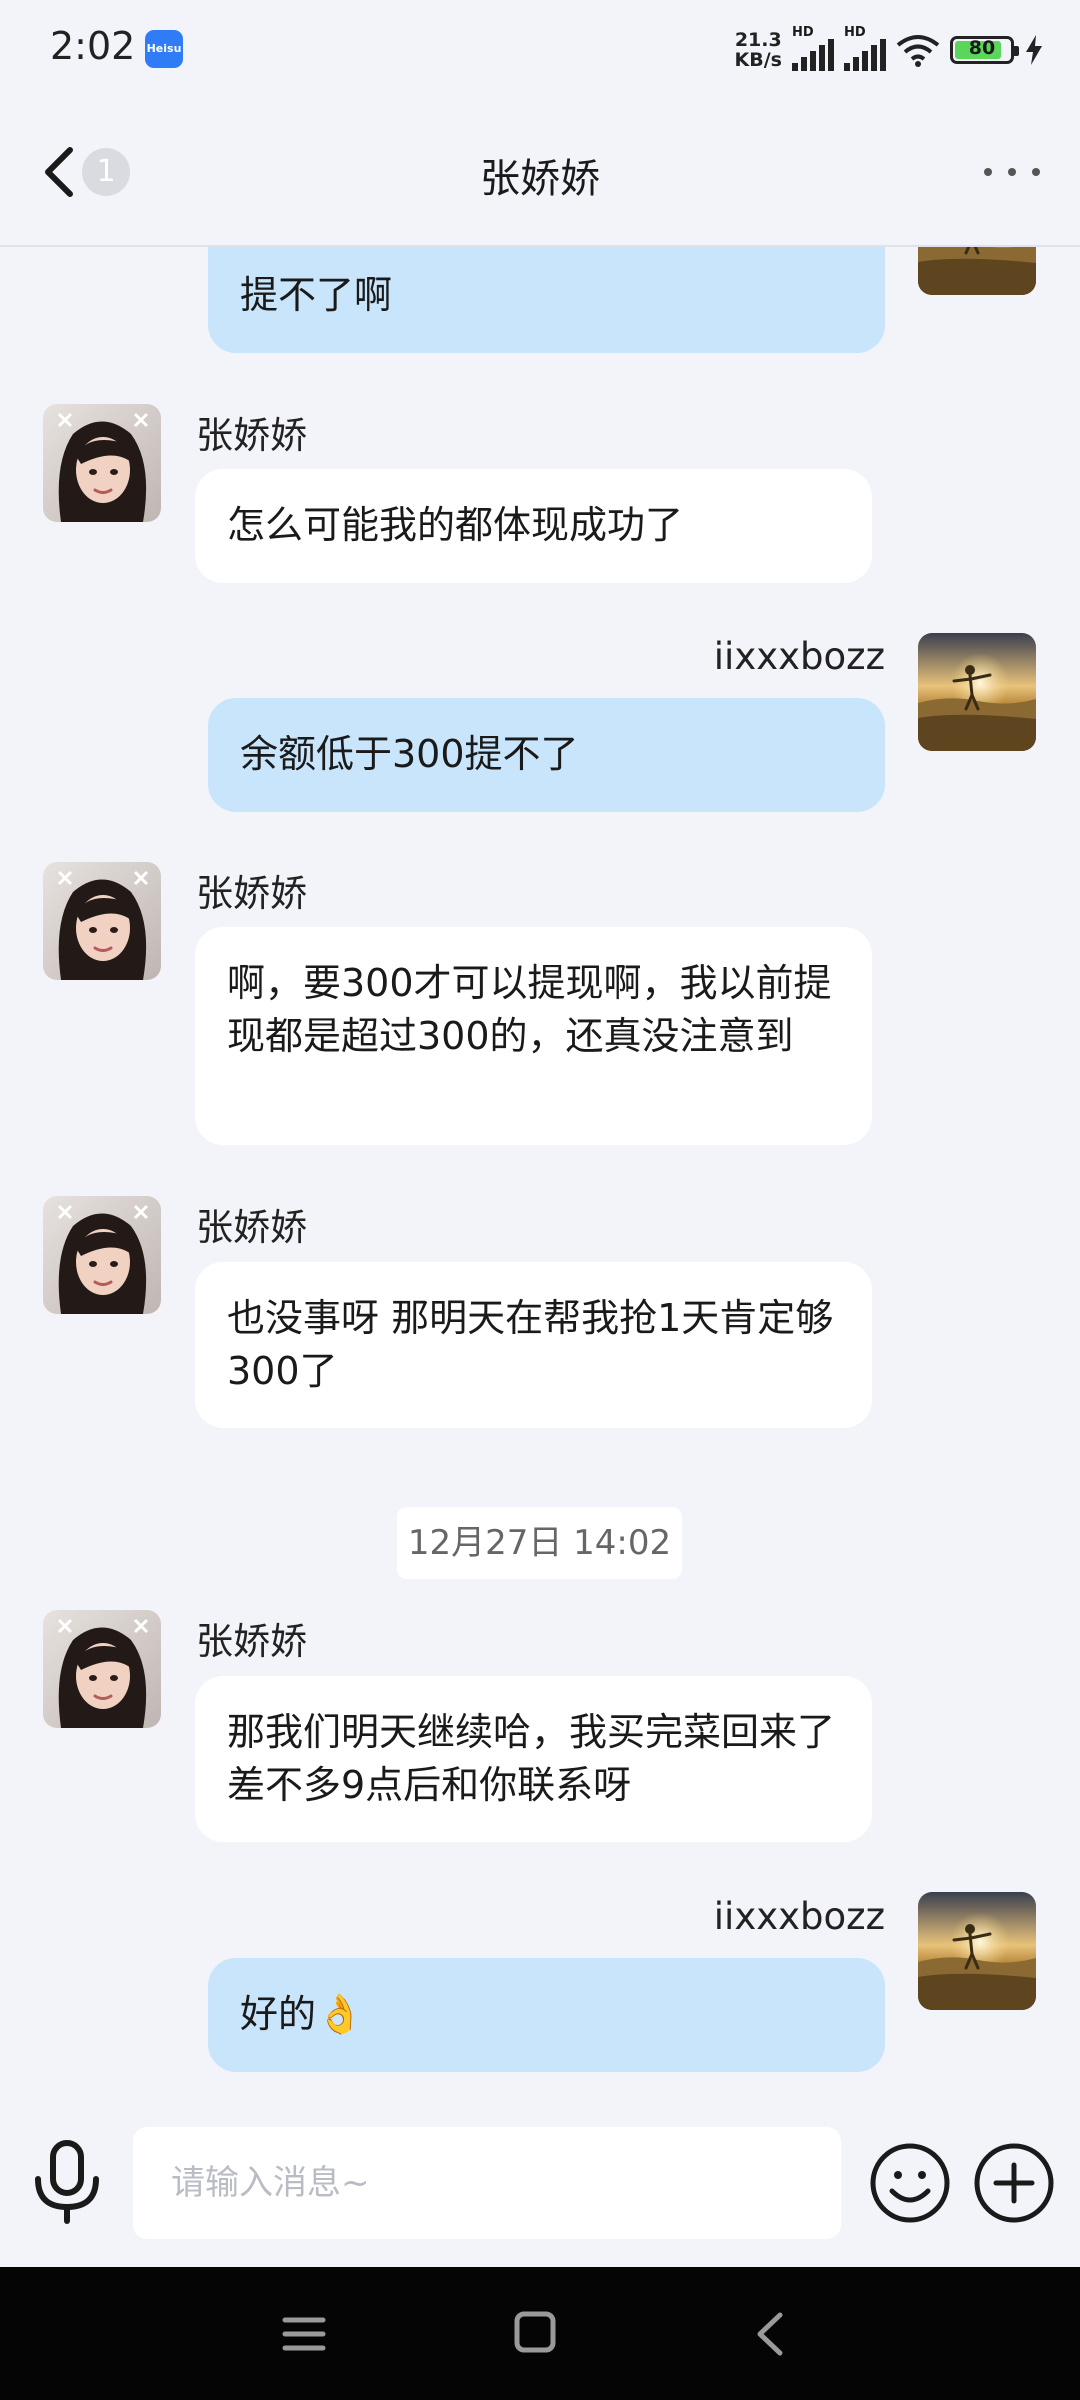 Image resolution: width=1080 pixels, height=2400 pixels. Describe the element at coordinates (546, 2015) in the screenshot. I see `message-bubble-outgoing: 好的👌` at that location.